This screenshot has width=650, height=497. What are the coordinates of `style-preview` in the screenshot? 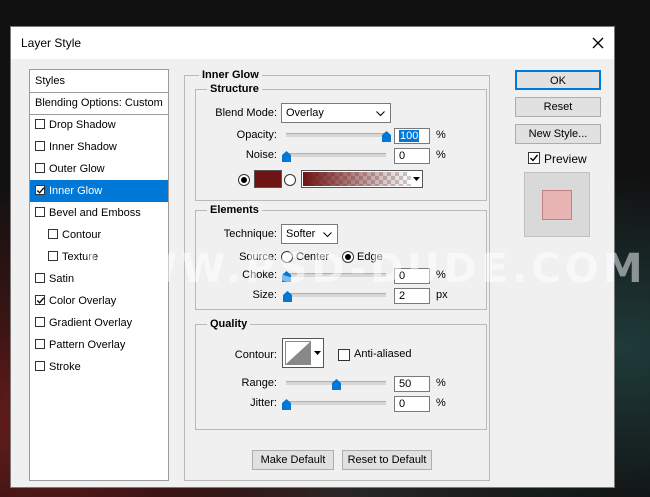 It's located at (557, 204).